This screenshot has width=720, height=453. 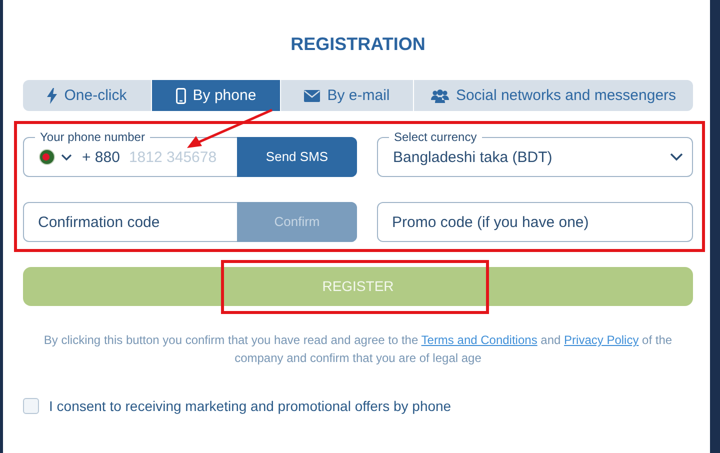 What do you see at coordinates (47, 157) in the screenshot?
I see `flag-icon` at bounding box center [47, 157].